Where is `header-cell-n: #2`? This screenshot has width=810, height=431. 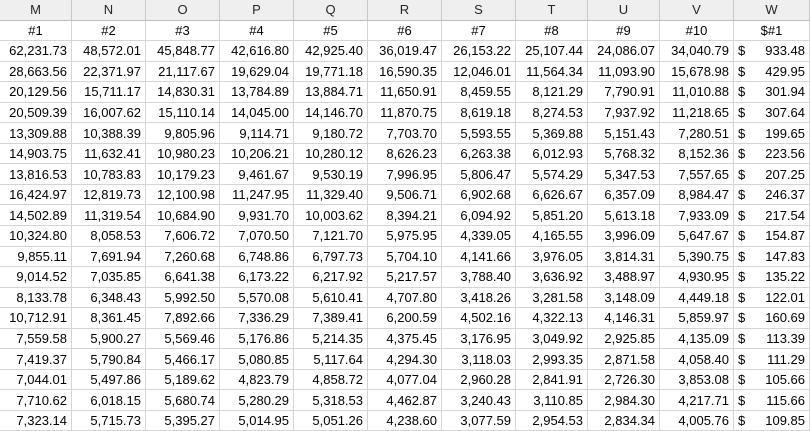 header-cell-n: #2 is located at coordinates (109, 31).